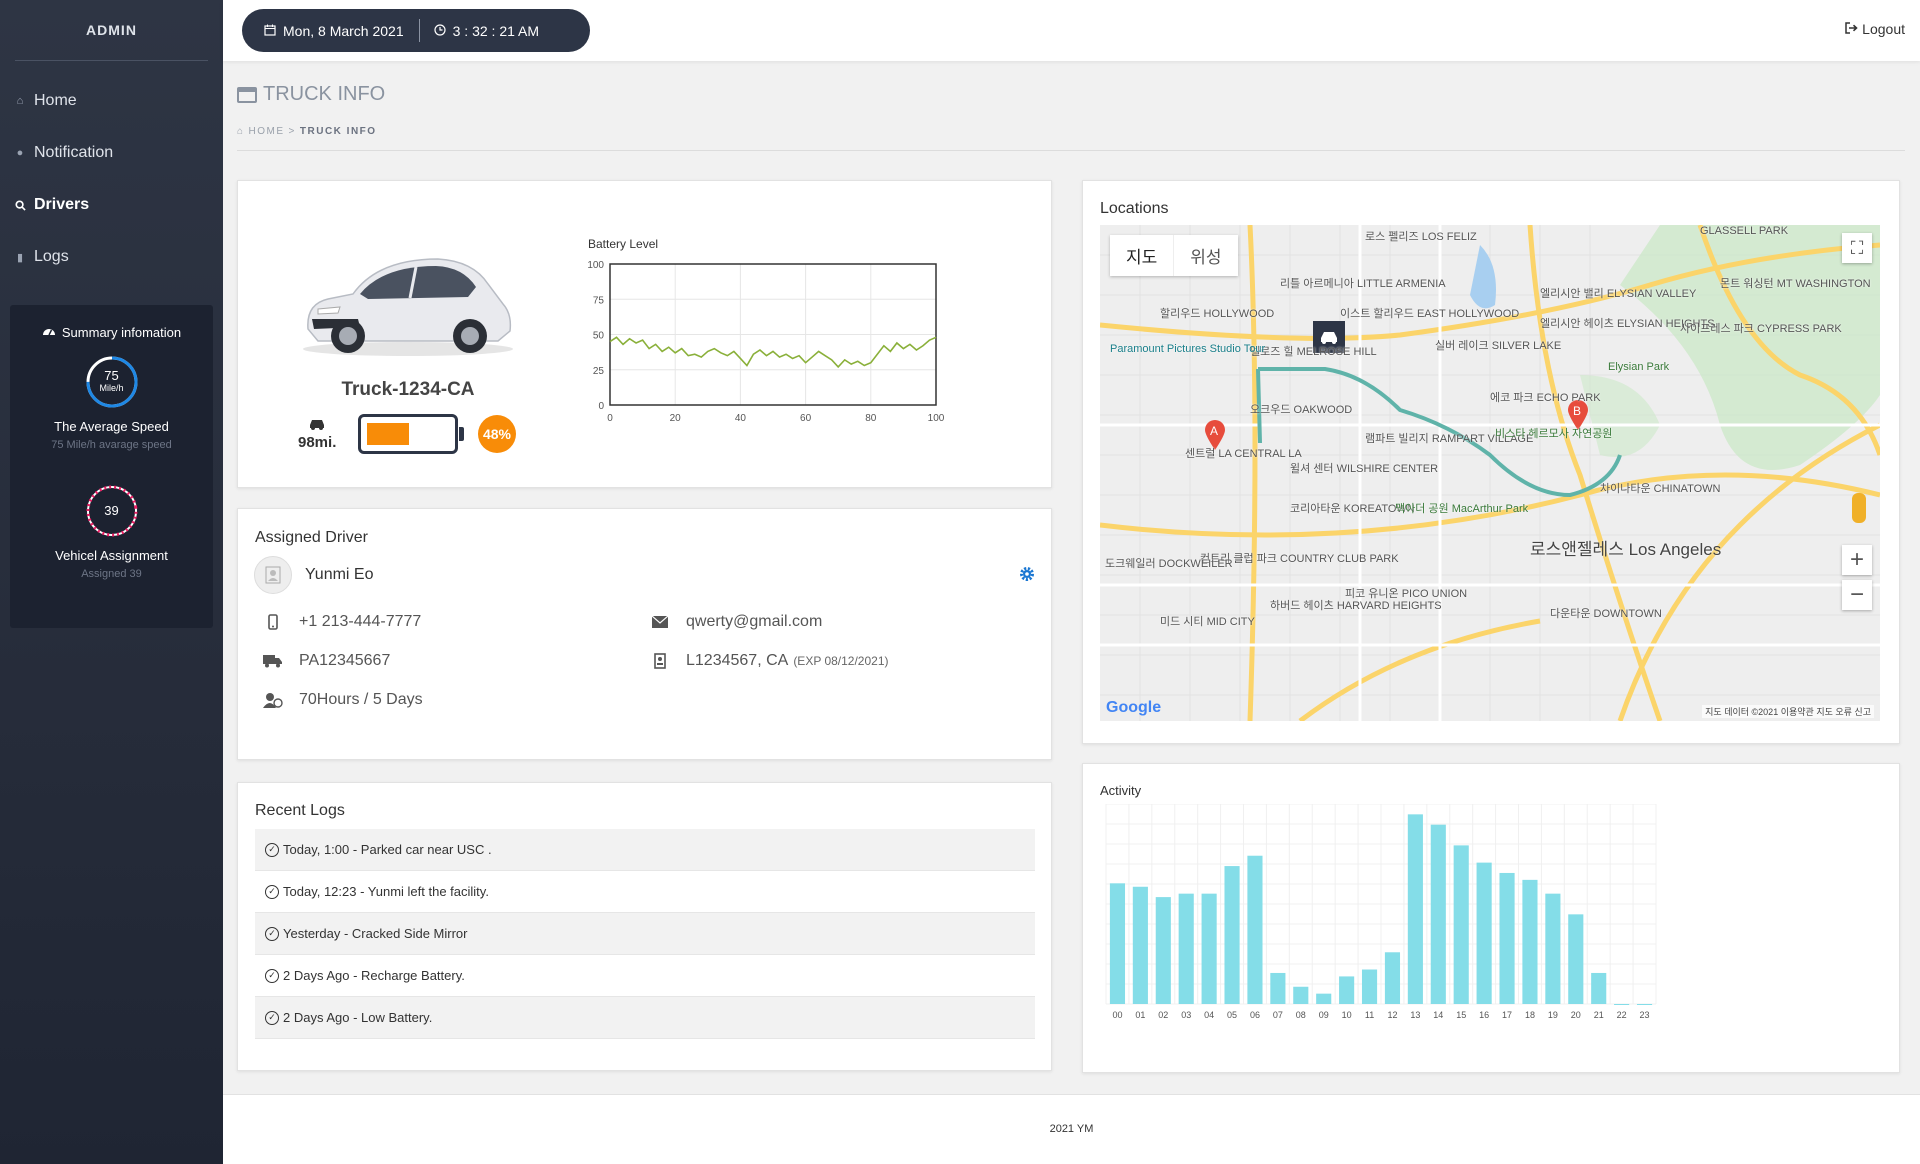 The width and height of the screenshot is (1920, 1164). What do you see at coordinates (1071, 30) in the screenshot?
I see `topbar: Mon, 8 March 2021 3 : 32 : 21 AM Logout` at bounding box center [1071, 30].